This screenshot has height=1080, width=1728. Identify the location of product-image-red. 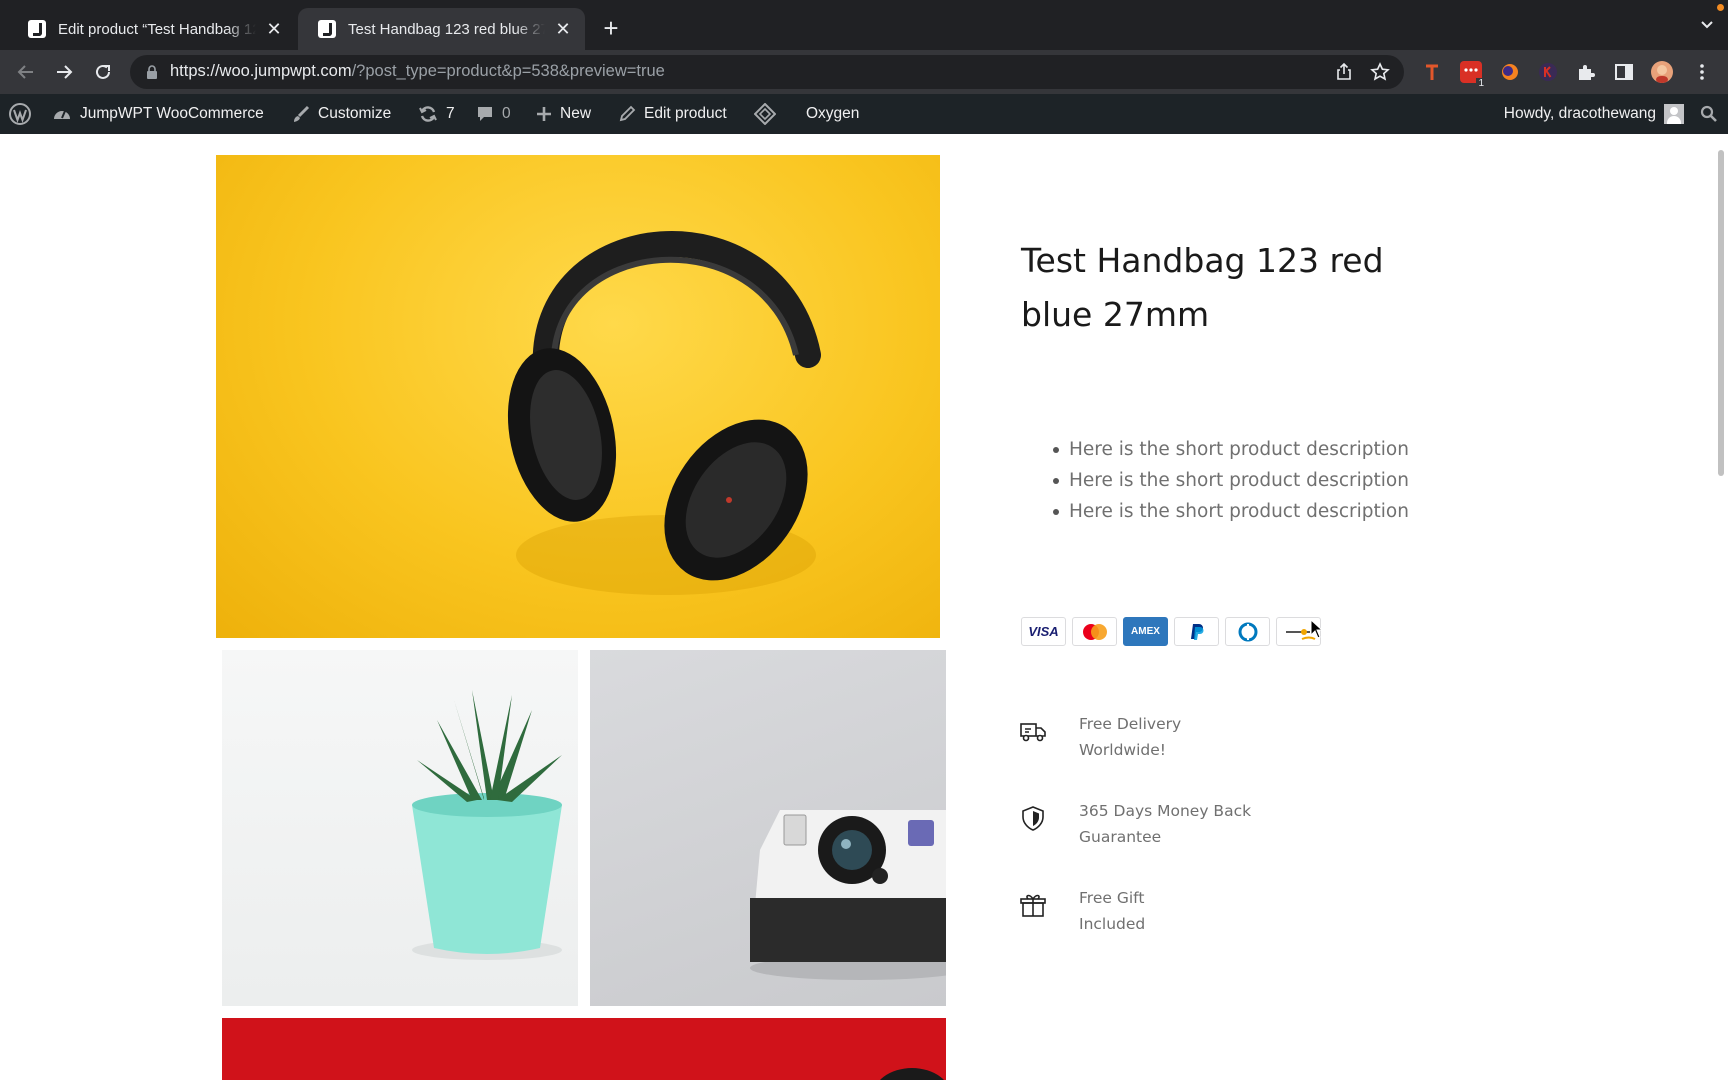
(584, 1049).